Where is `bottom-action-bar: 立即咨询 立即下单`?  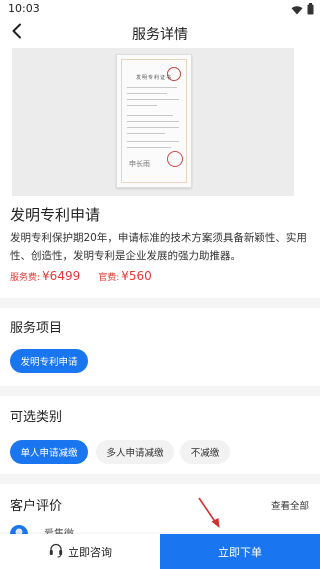 bottom-action-bar: 立即咨询 立即下单 is located at coordinates (160, 551).